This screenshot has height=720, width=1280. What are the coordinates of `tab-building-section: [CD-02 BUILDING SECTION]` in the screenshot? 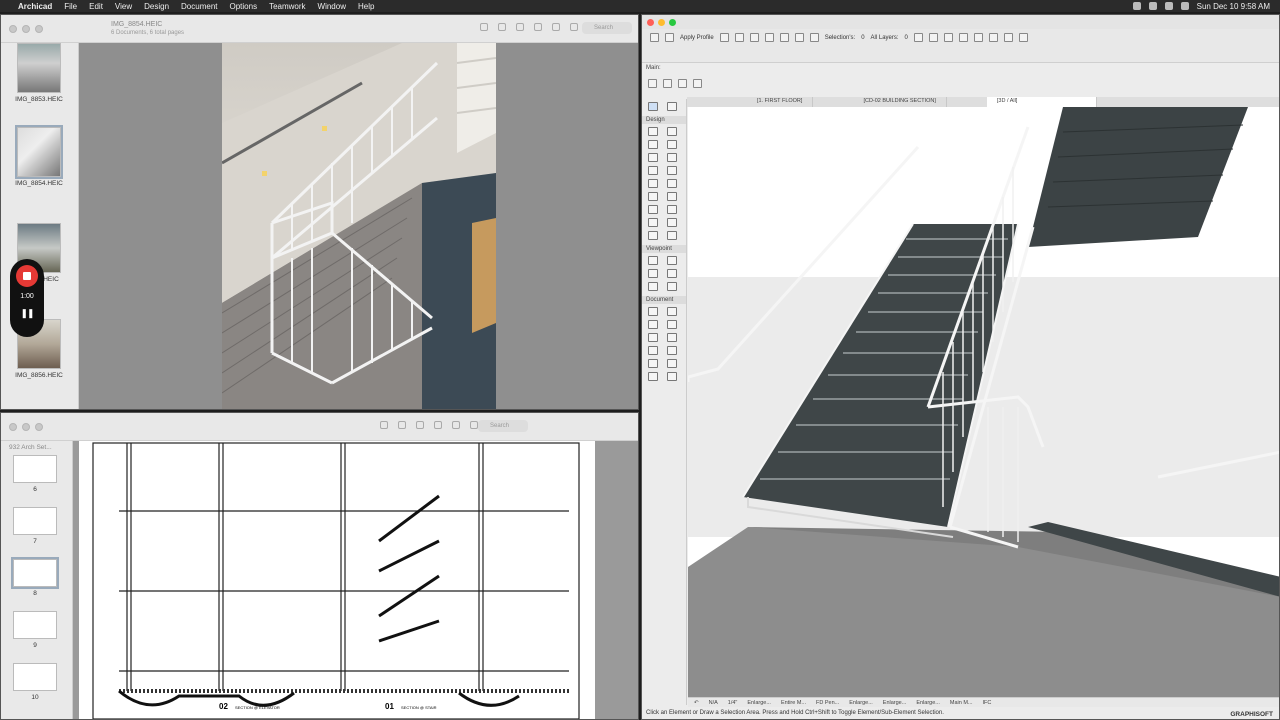 It's located at (900, 102).